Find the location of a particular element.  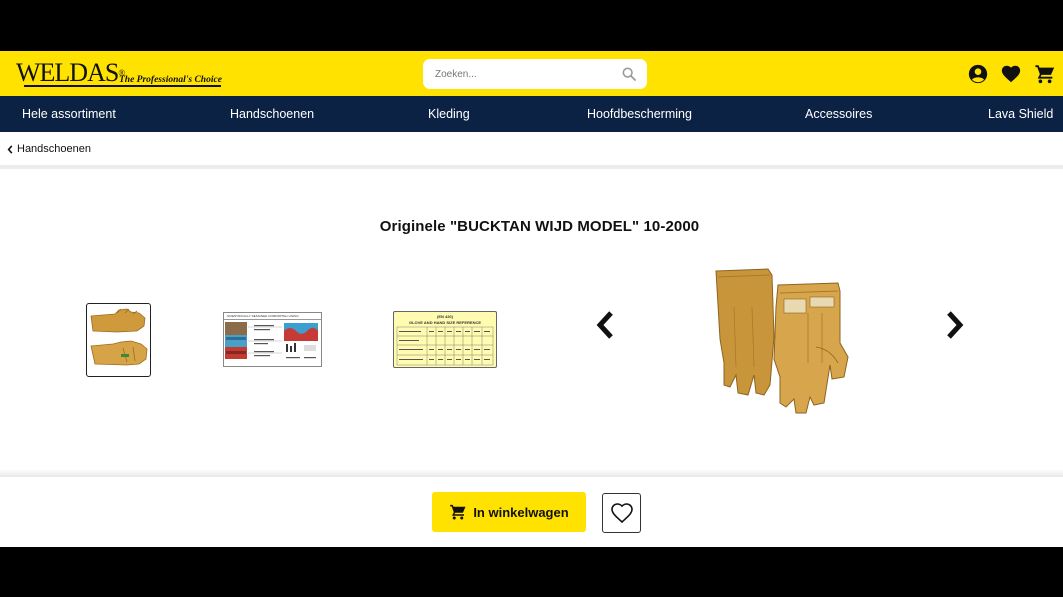

add-to-cart-button: In winkelwagen is located at coordinates (509, 512).